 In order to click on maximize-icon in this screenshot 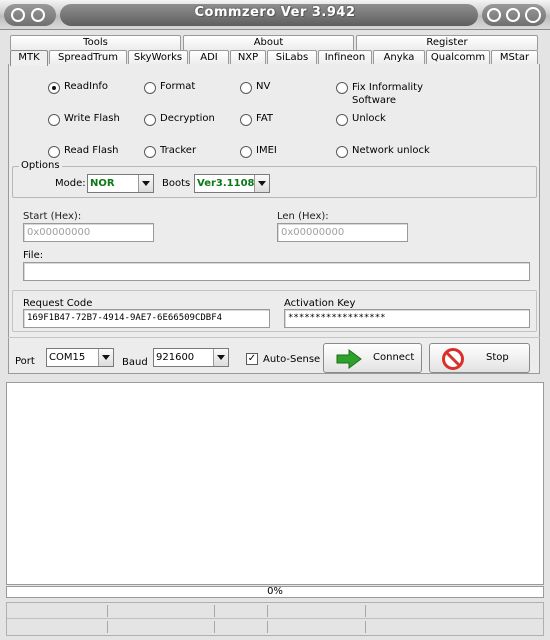, I will do `click(513, 15)`.